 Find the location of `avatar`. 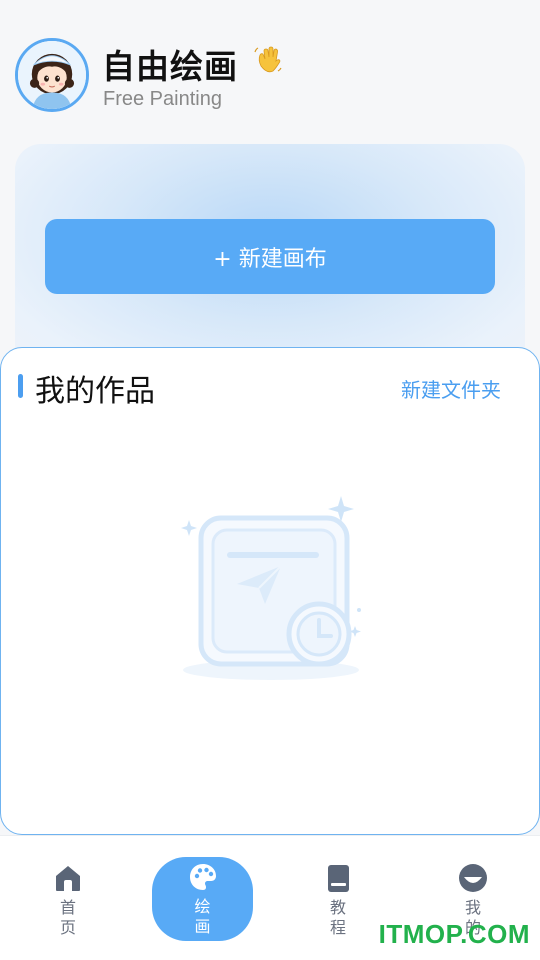

avatar is located at coordinates (52, 75).